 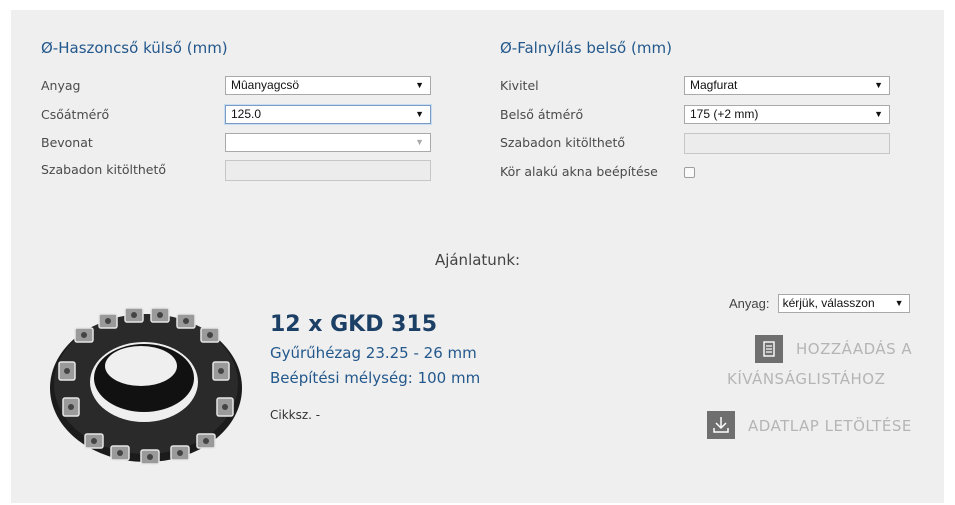 I want to click on inner-diameter-select: 175 (+2 mm) ▼, so click(x=787, y=114).